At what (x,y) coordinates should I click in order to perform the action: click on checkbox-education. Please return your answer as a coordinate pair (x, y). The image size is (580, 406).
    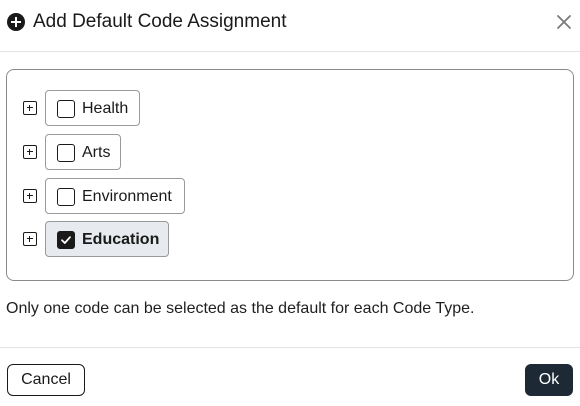
    Looking at the image, I should click on (66, 240).